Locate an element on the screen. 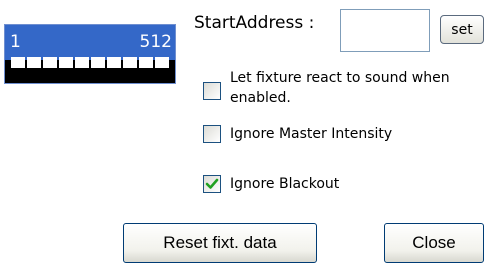 The image size is (497, 263). ignore-blackout-checkbox is located at coordinates (212, 184).